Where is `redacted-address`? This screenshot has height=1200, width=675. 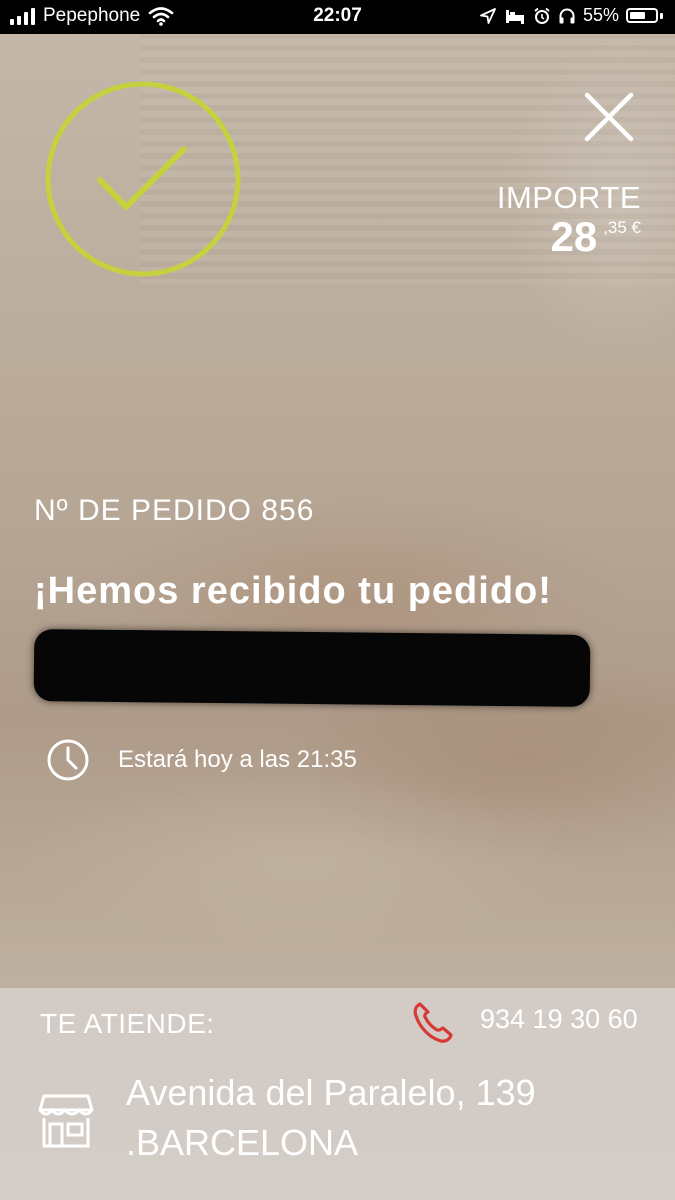 redacted-address is located at coordinates (312, 668).